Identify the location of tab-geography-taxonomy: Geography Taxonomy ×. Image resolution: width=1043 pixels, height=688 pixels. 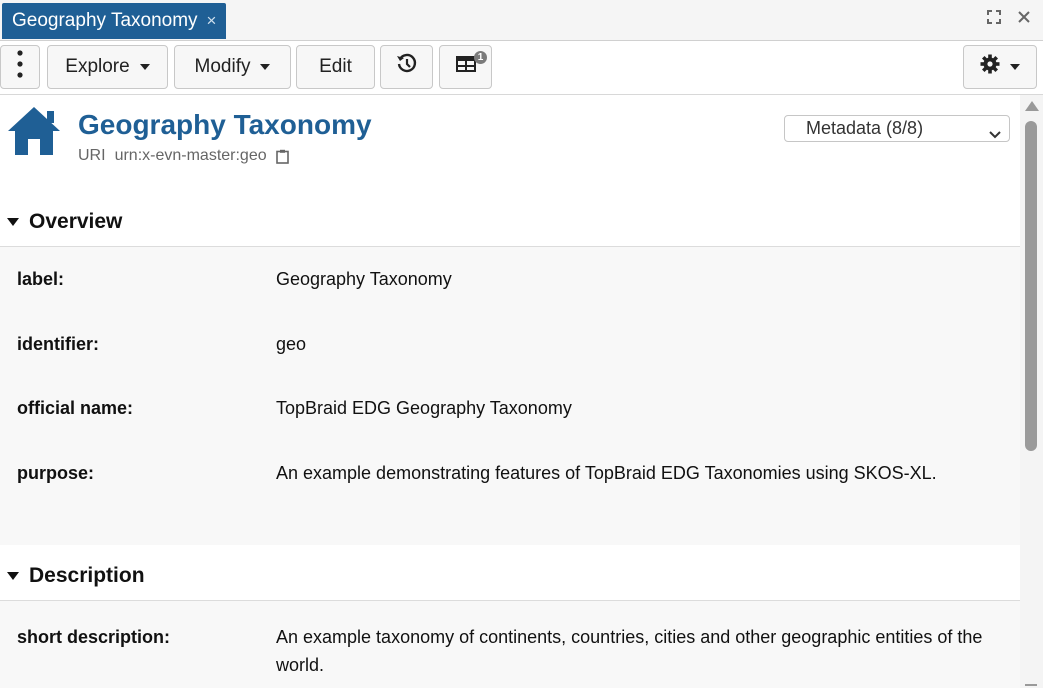
(114, 21).